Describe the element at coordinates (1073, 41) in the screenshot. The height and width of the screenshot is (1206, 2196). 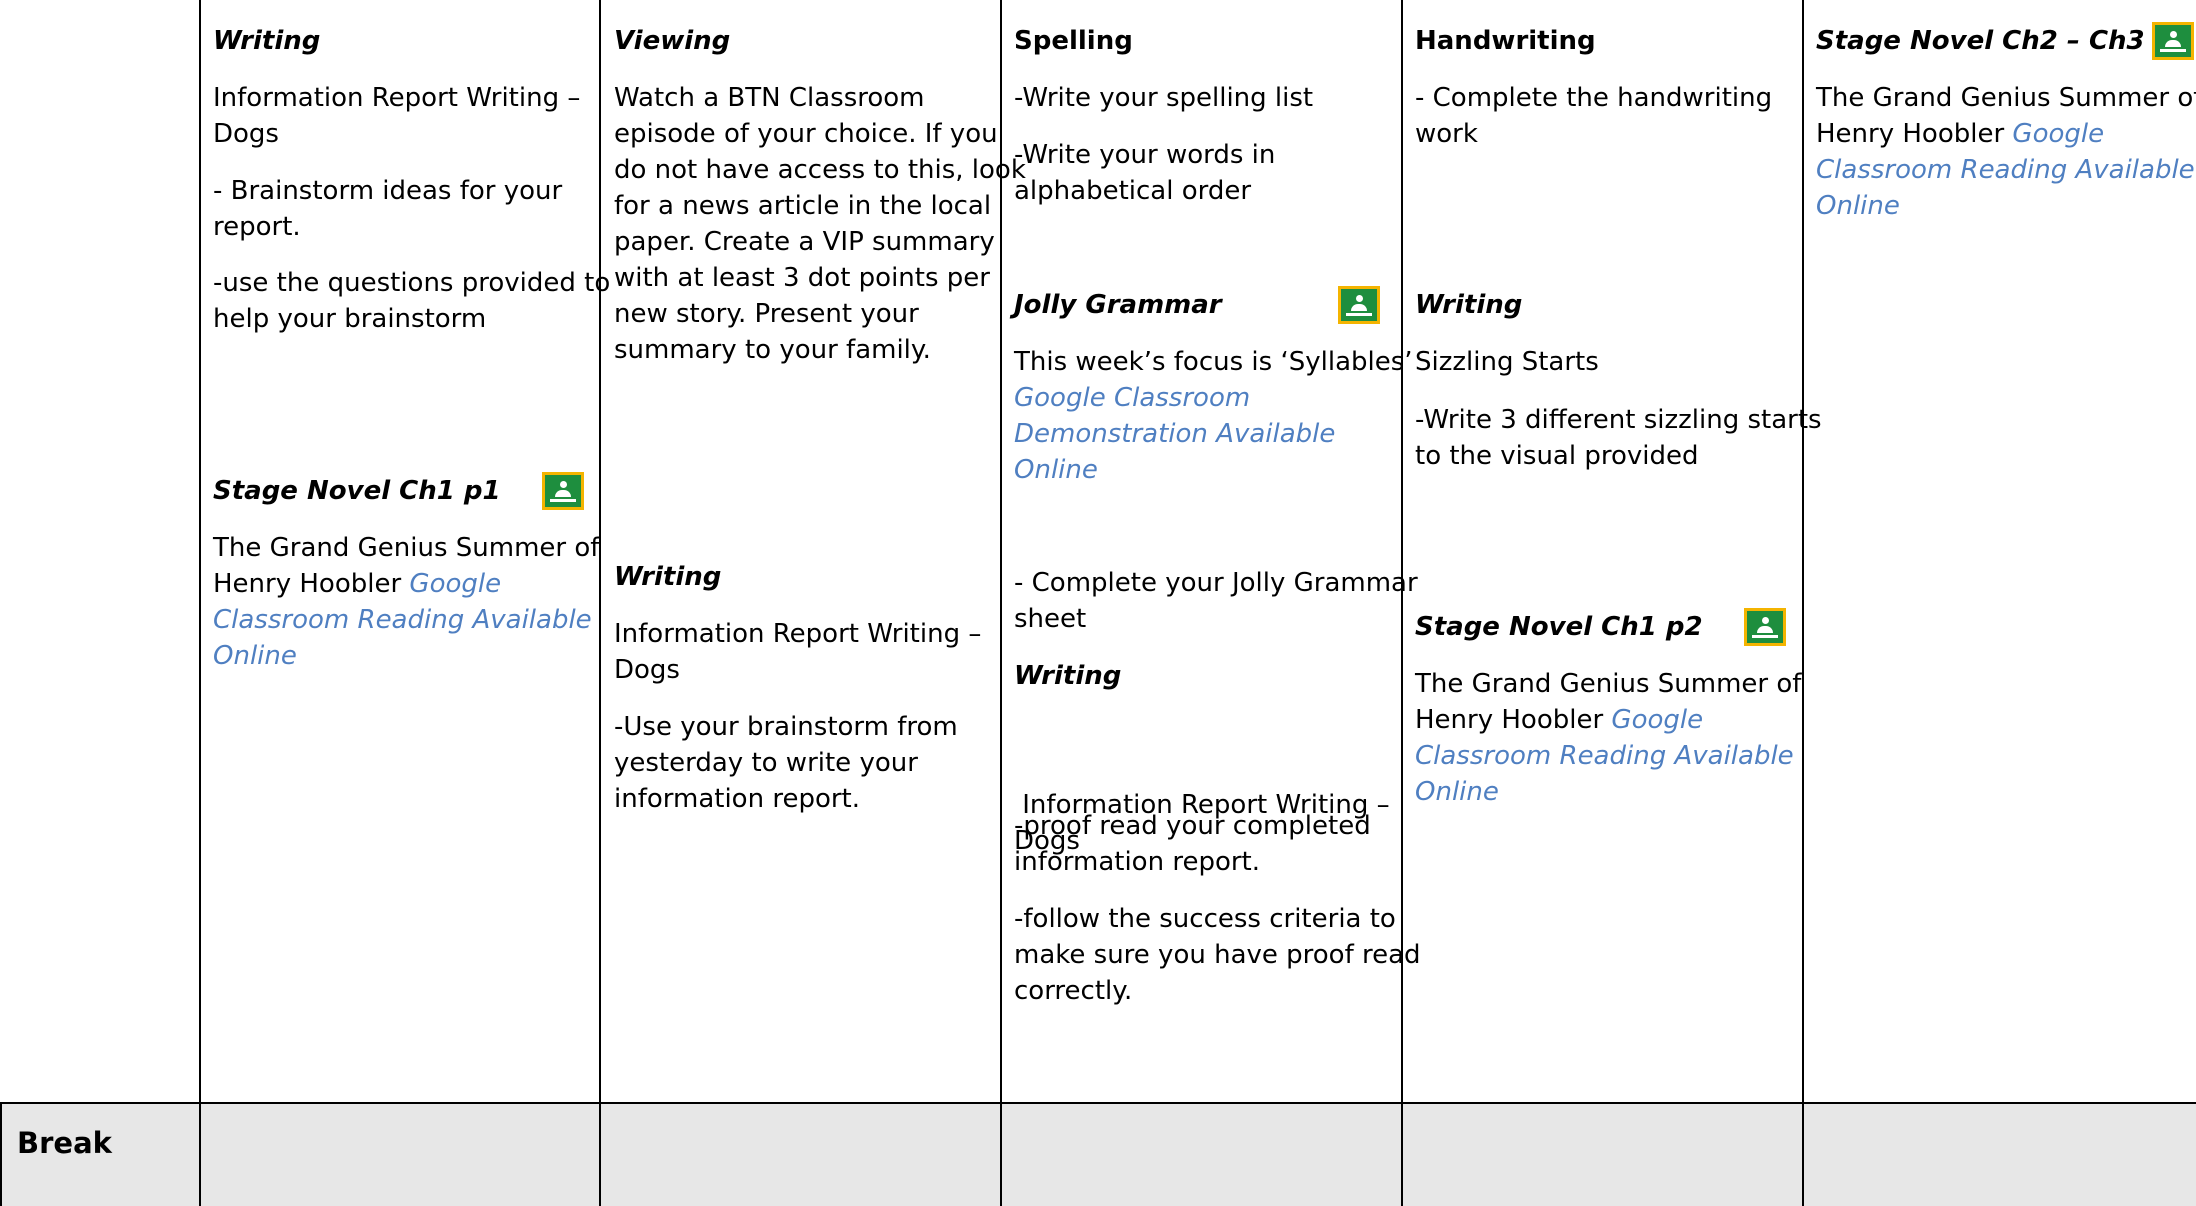
I see `heading-spelling: Spelling` at that location.